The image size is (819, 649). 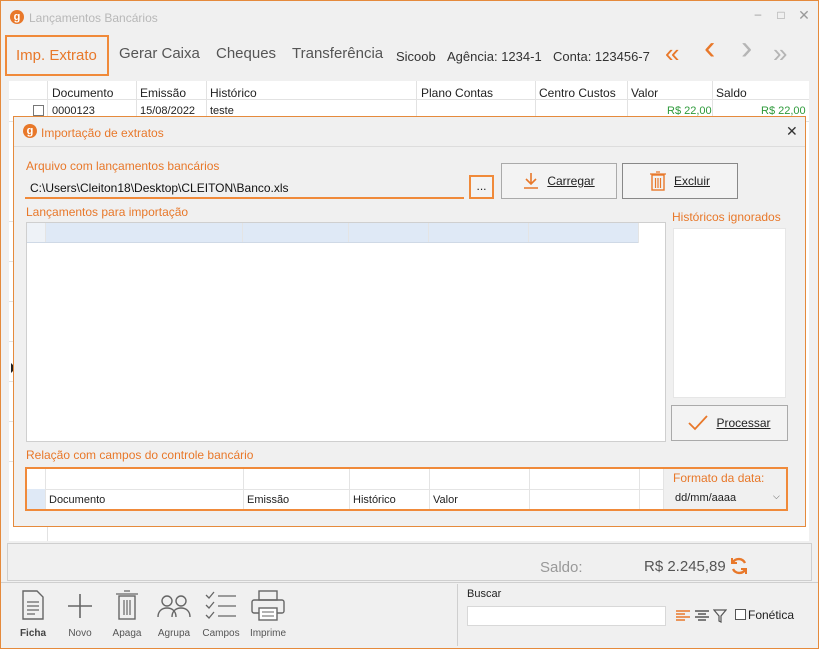 I want to click on row-checkbox, so click(x=38, y=110).